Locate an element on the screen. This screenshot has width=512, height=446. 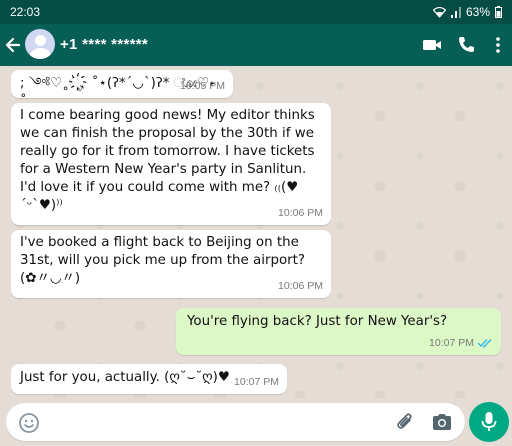
status-time: 22:03 is located at coordinates (25, 12).